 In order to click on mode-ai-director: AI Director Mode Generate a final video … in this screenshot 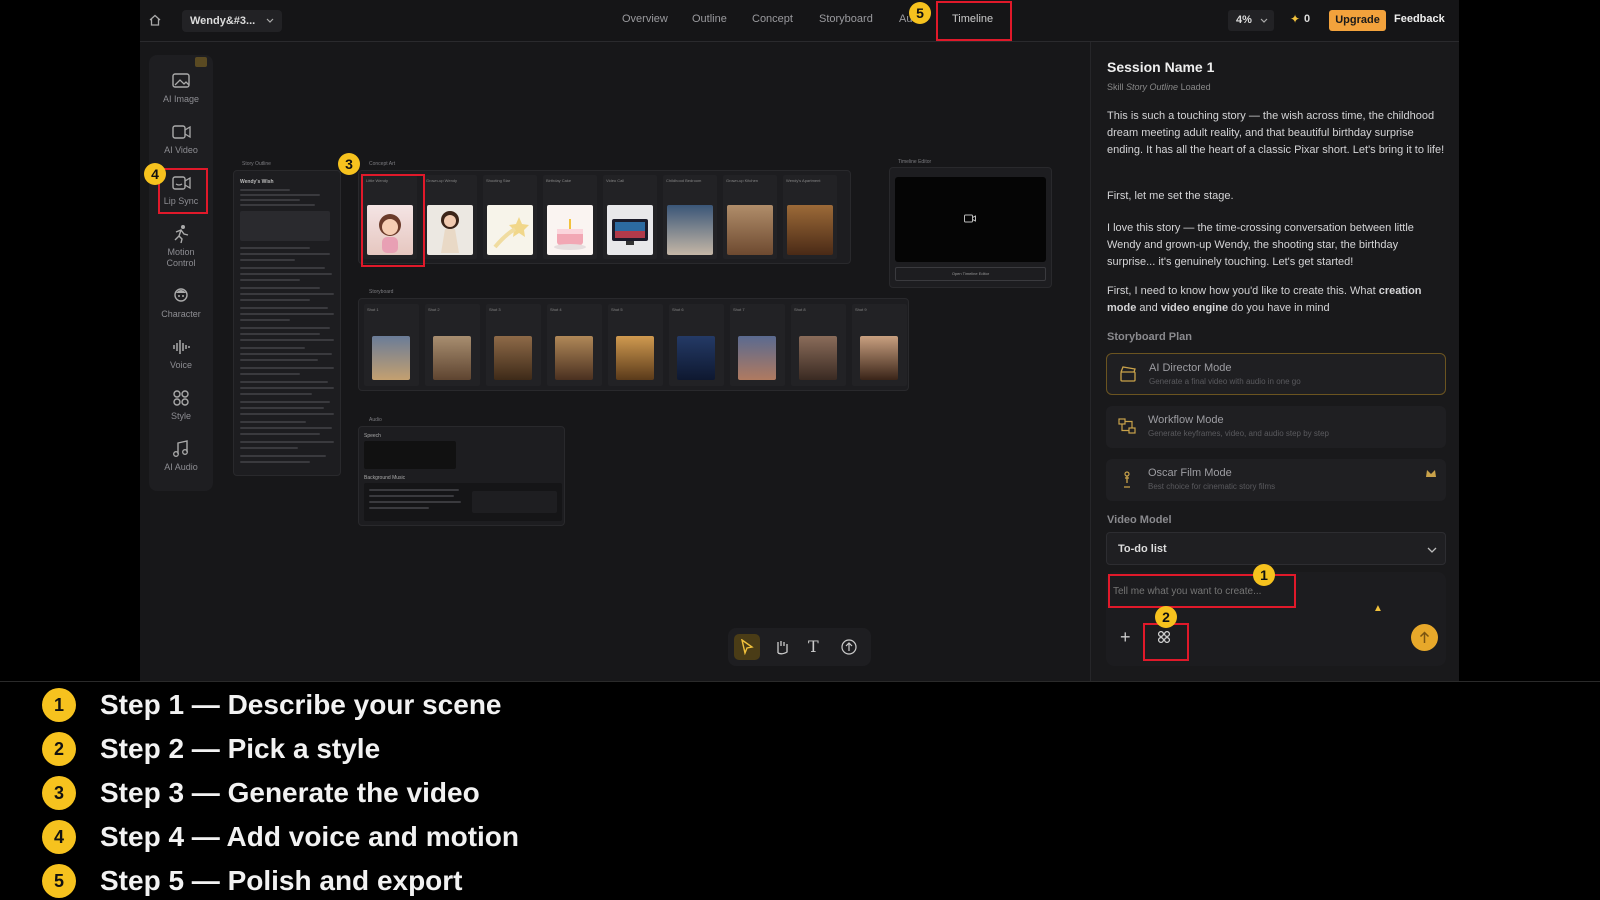, I will do `click(1276, 374)`.